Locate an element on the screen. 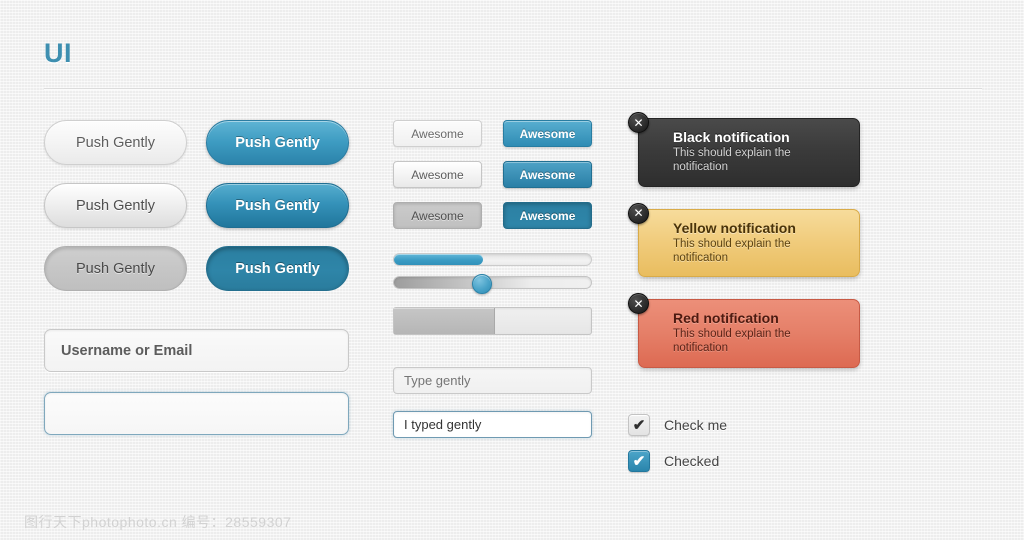 The height and width of the screenshot is (540, 1024). blue-progress-fill is located at coordinates (438, 259).